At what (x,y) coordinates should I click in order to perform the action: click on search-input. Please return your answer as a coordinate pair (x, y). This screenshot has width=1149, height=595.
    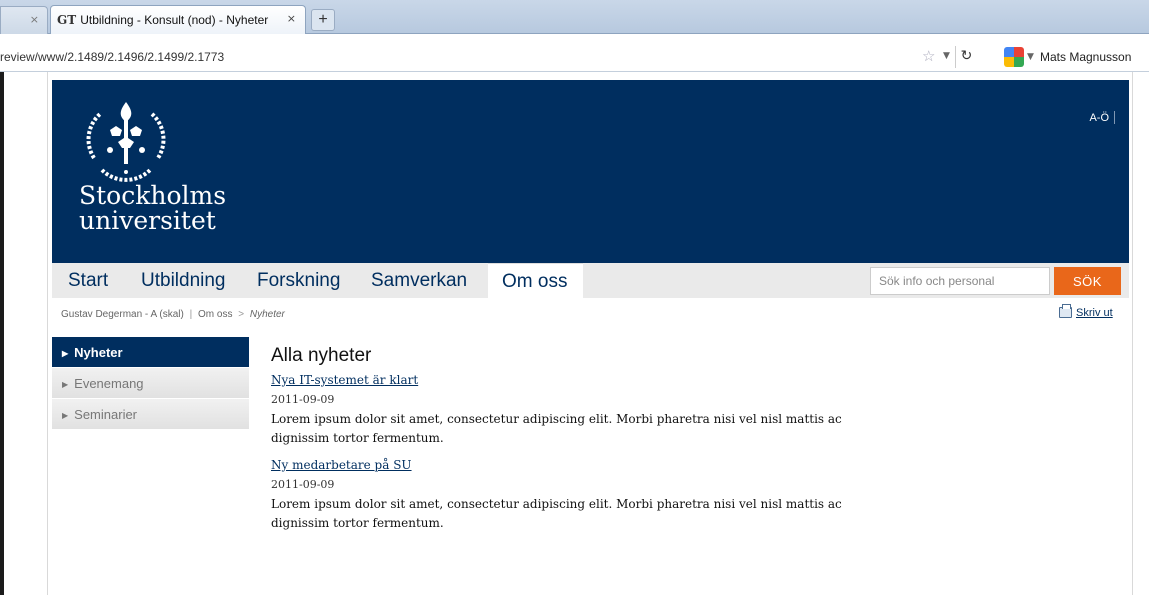
    Looking at the image, I should click on (960, 281).